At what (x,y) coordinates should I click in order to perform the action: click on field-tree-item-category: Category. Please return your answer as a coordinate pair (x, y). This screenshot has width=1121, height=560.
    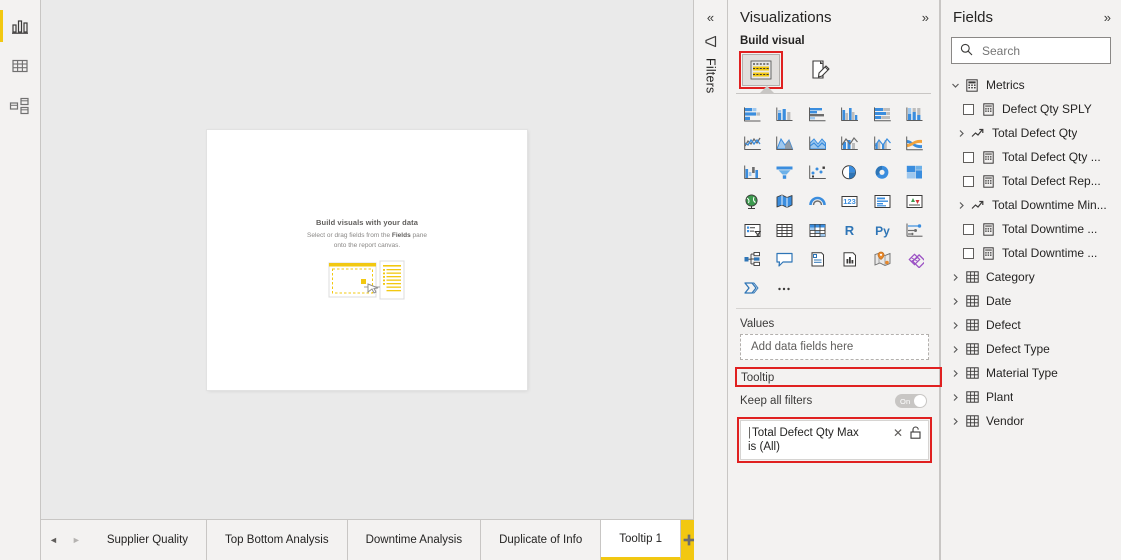
    Looking at the image, I should click on (1031, 277).